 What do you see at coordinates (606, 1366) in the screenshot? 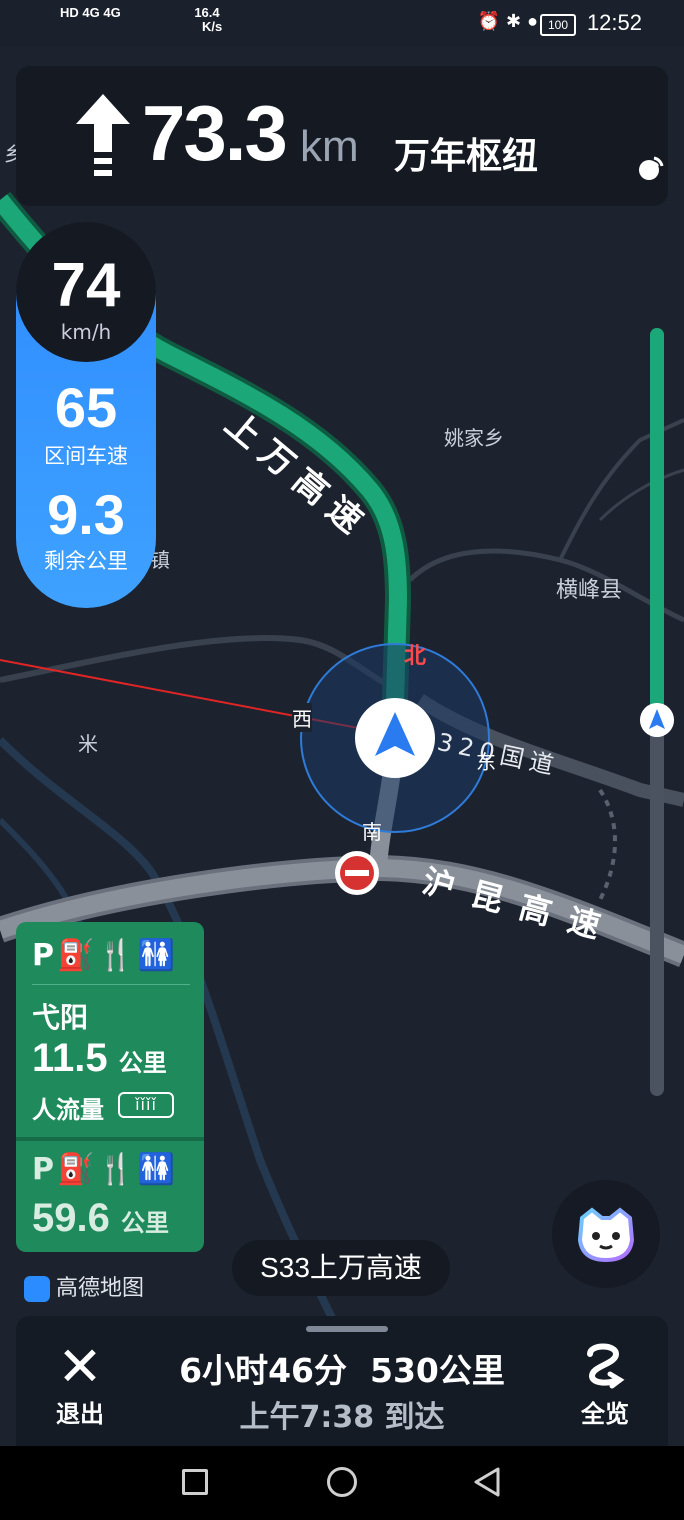
I see `route-overview-icon` at bounding box center [606, 1366].